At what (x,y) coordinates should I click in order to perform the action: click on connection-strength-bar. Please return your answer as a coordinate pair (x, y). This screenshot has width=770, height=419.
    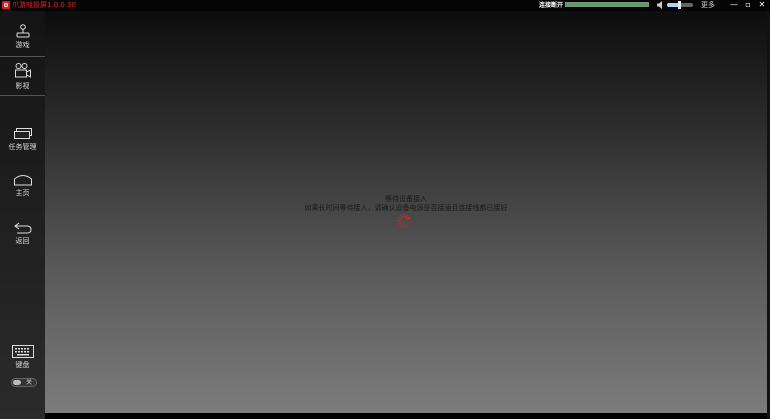
    Looking at the image, I should click on (607, 4).